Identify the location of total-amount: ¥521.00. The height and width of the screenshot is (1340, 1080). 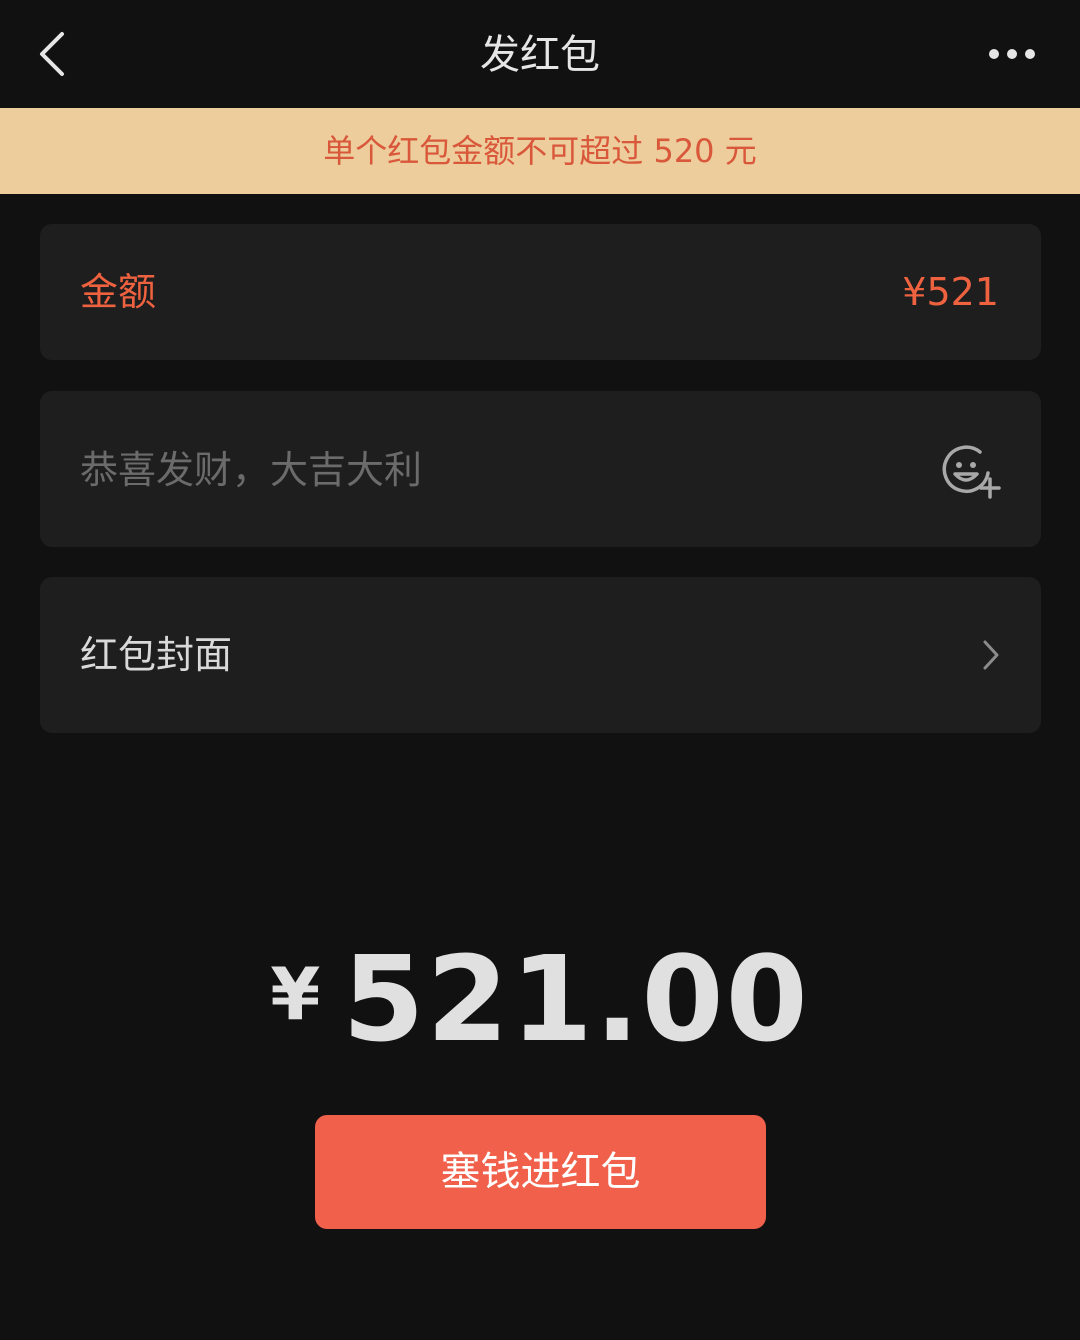
(540, 999).